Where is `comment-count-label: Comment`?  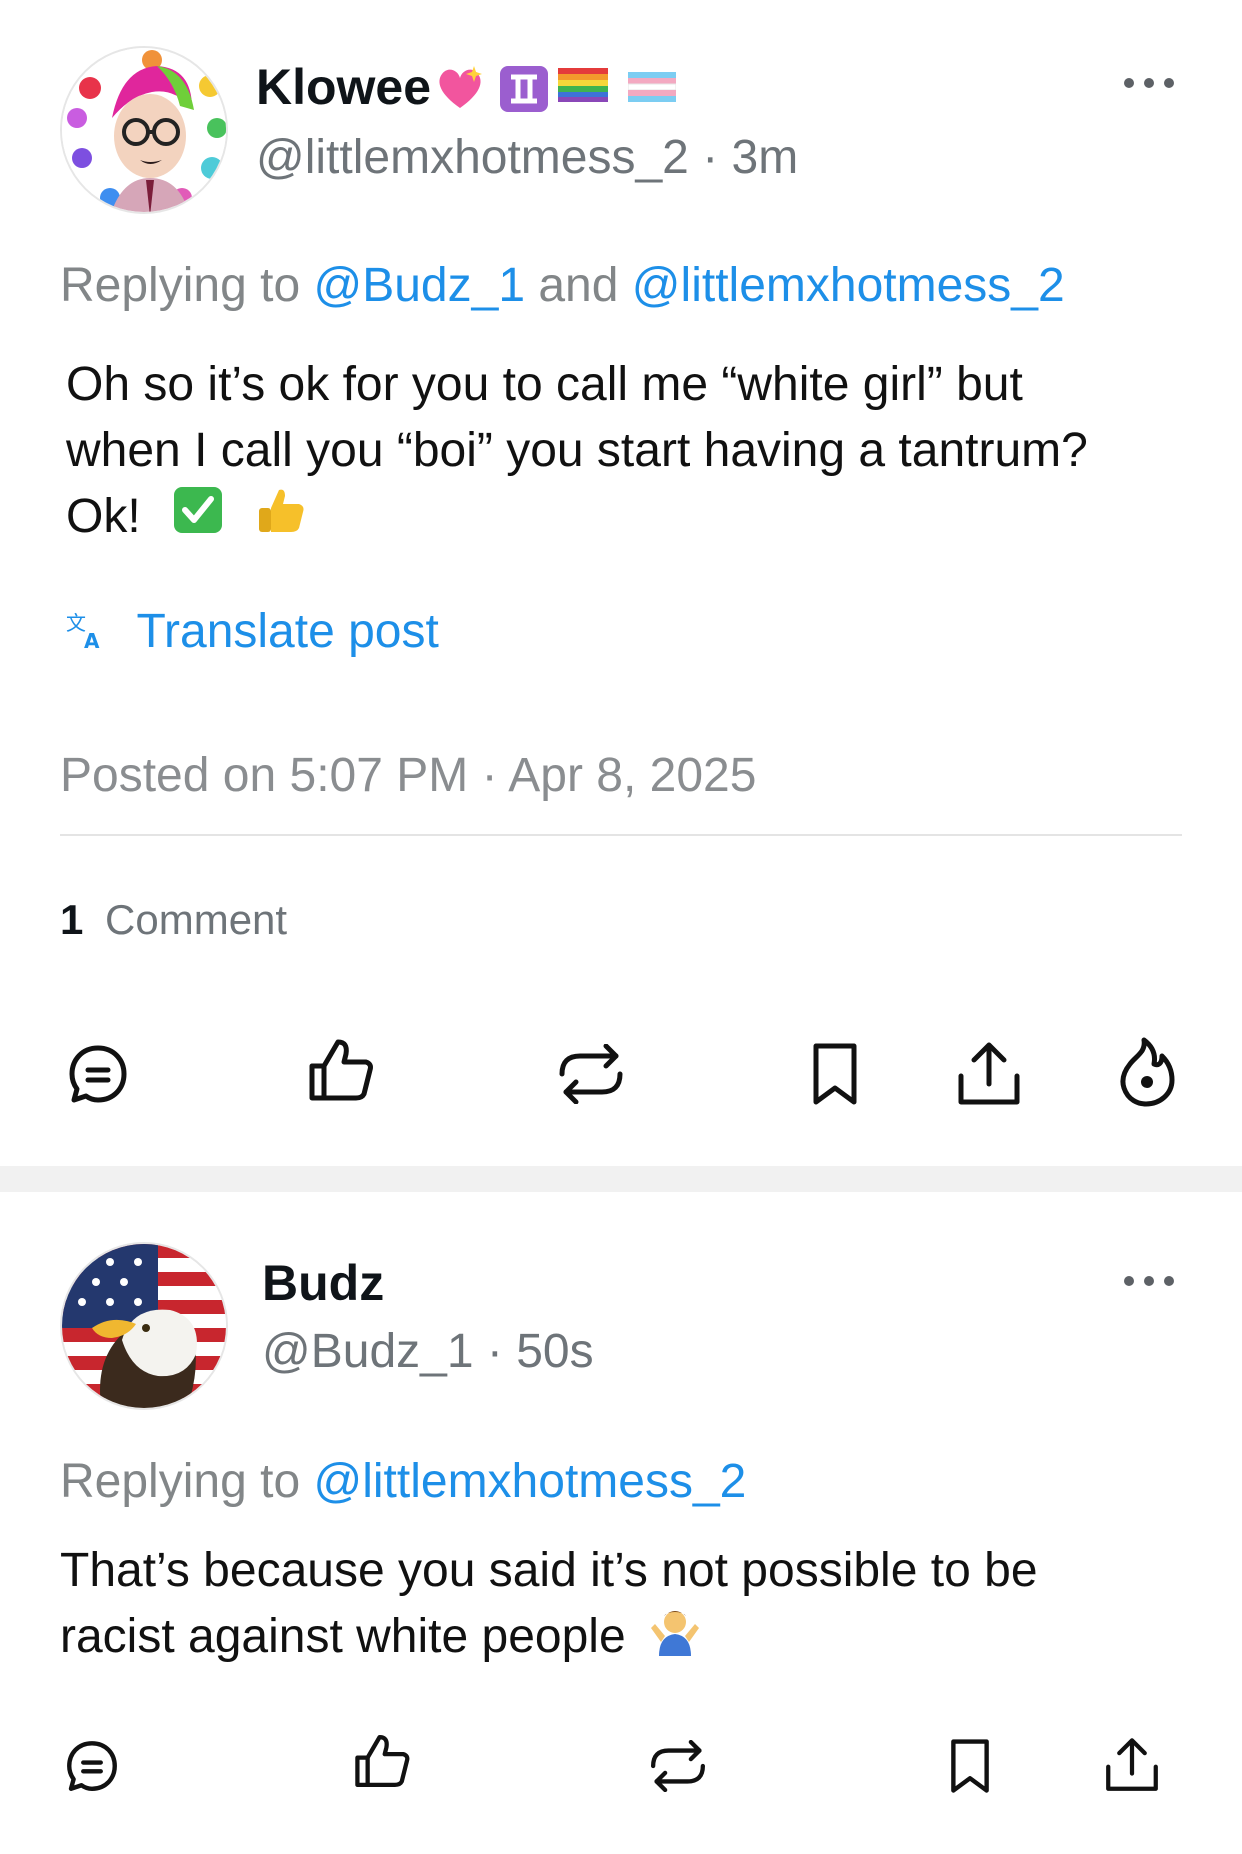
comment-count-label: Comment is located at coordinates (196, 919).